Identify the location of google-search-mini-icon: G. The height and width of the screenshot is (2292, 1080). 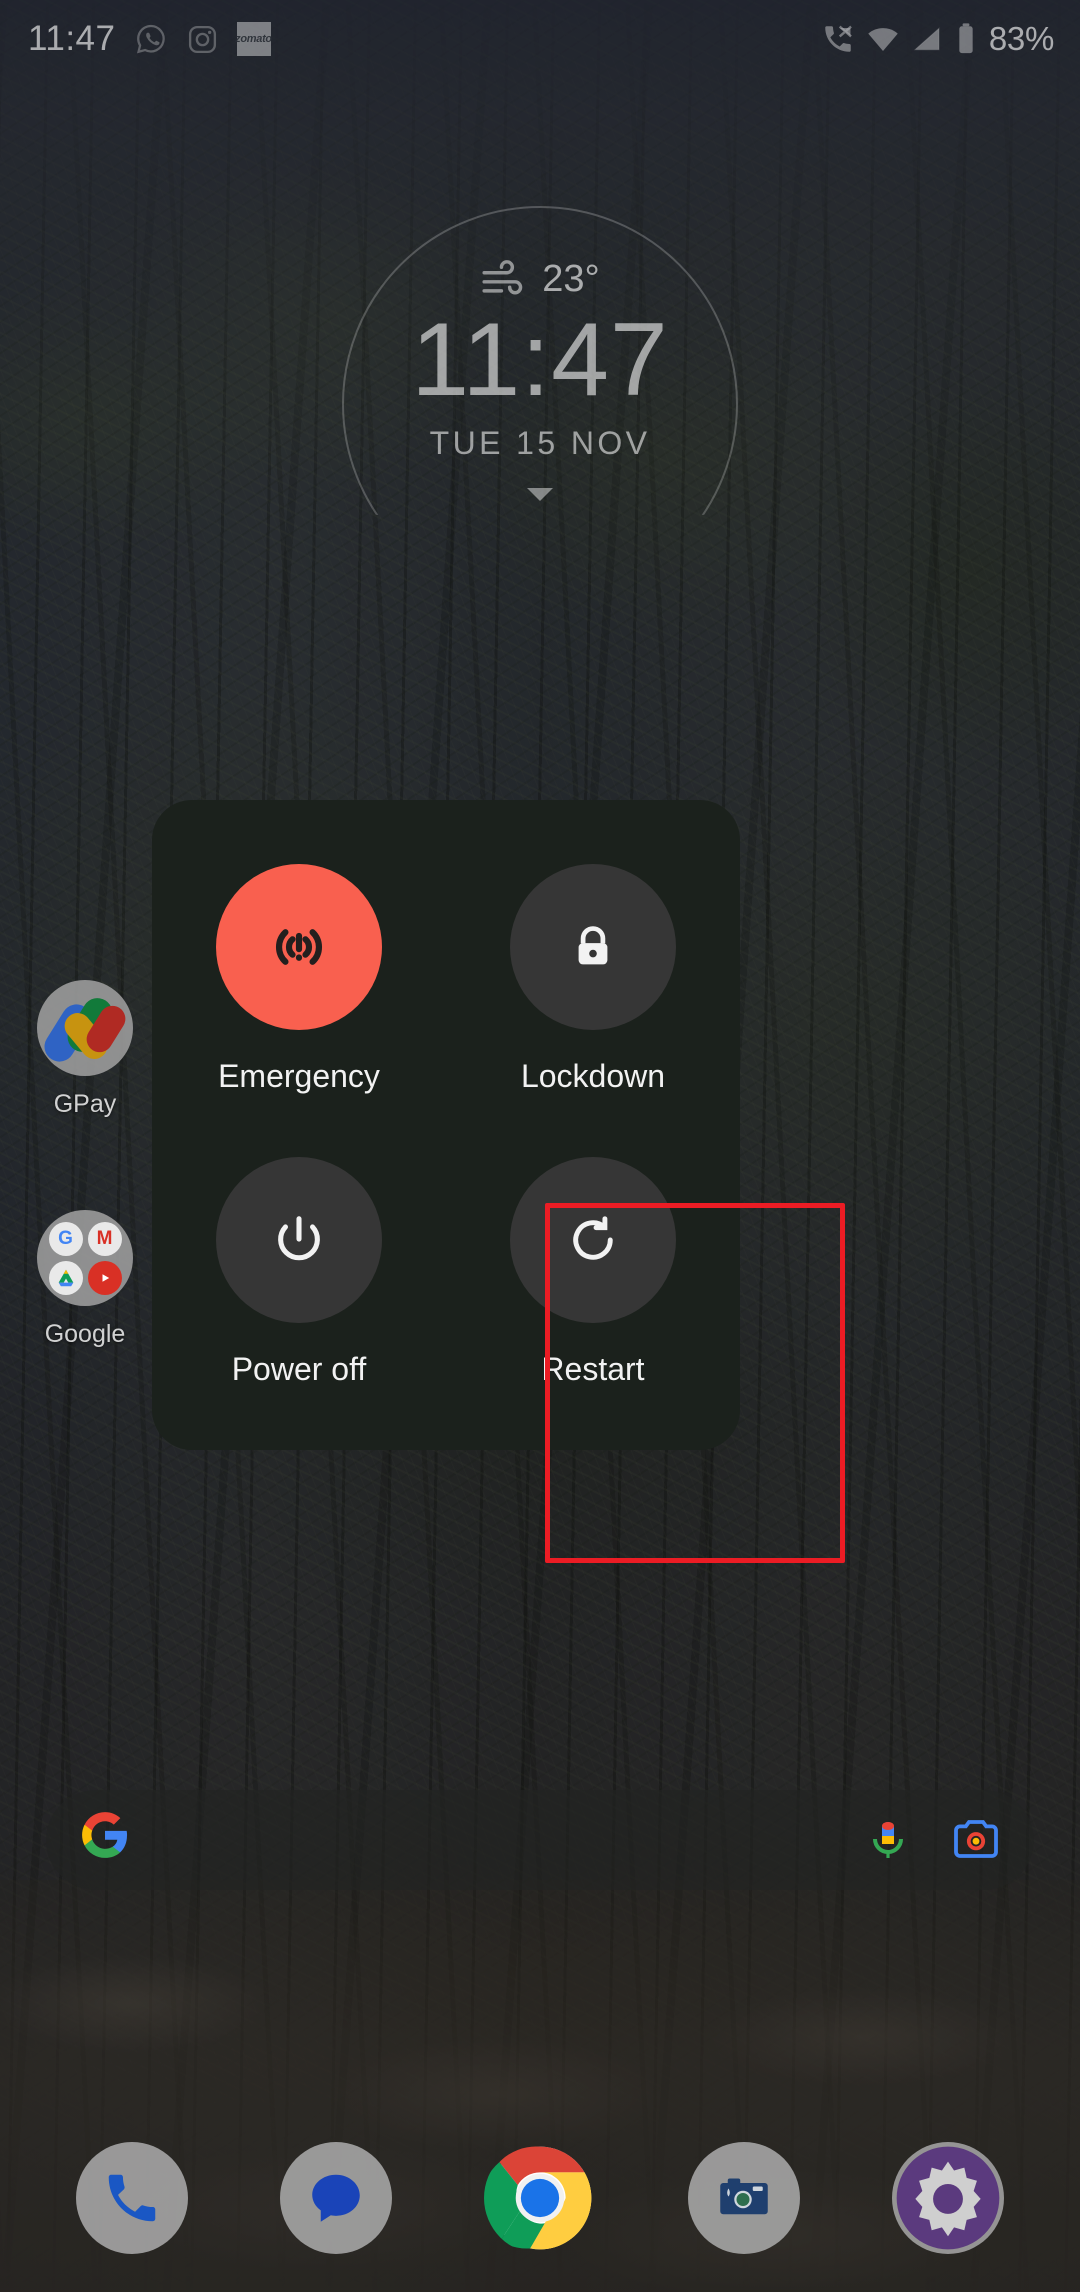
(65, 1238).